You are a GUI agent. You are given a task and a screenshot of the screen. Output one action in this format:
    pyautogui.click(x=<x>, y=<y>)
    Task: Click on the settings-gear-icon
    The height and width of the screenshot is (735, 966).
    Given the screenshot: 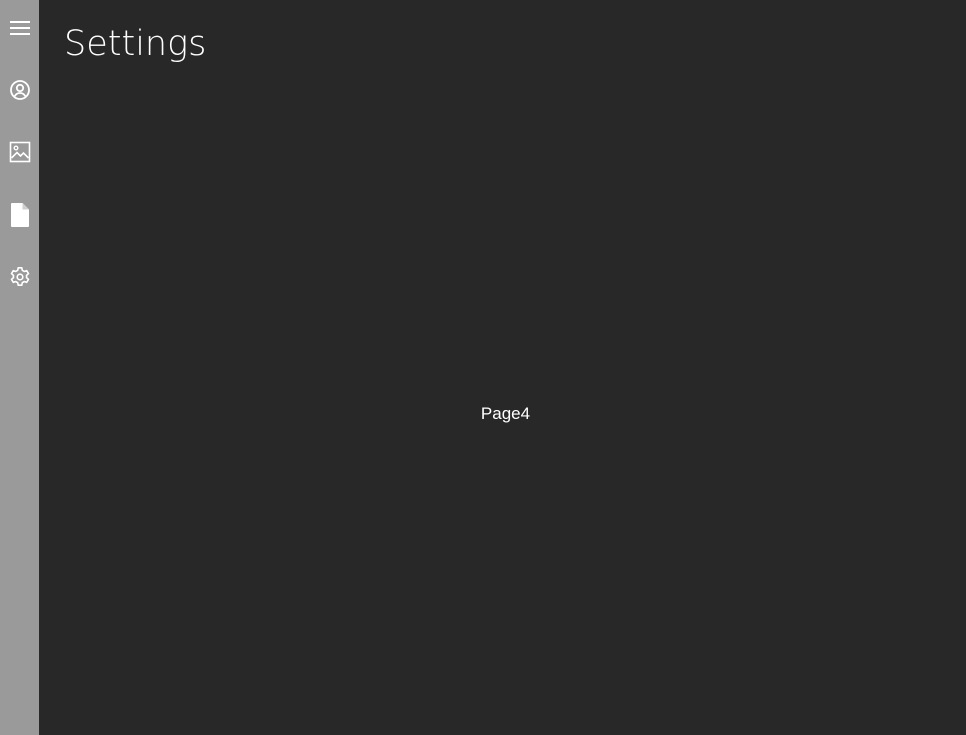 What is the action you would take?
    pyautogui.click(x=19, y=276)
    